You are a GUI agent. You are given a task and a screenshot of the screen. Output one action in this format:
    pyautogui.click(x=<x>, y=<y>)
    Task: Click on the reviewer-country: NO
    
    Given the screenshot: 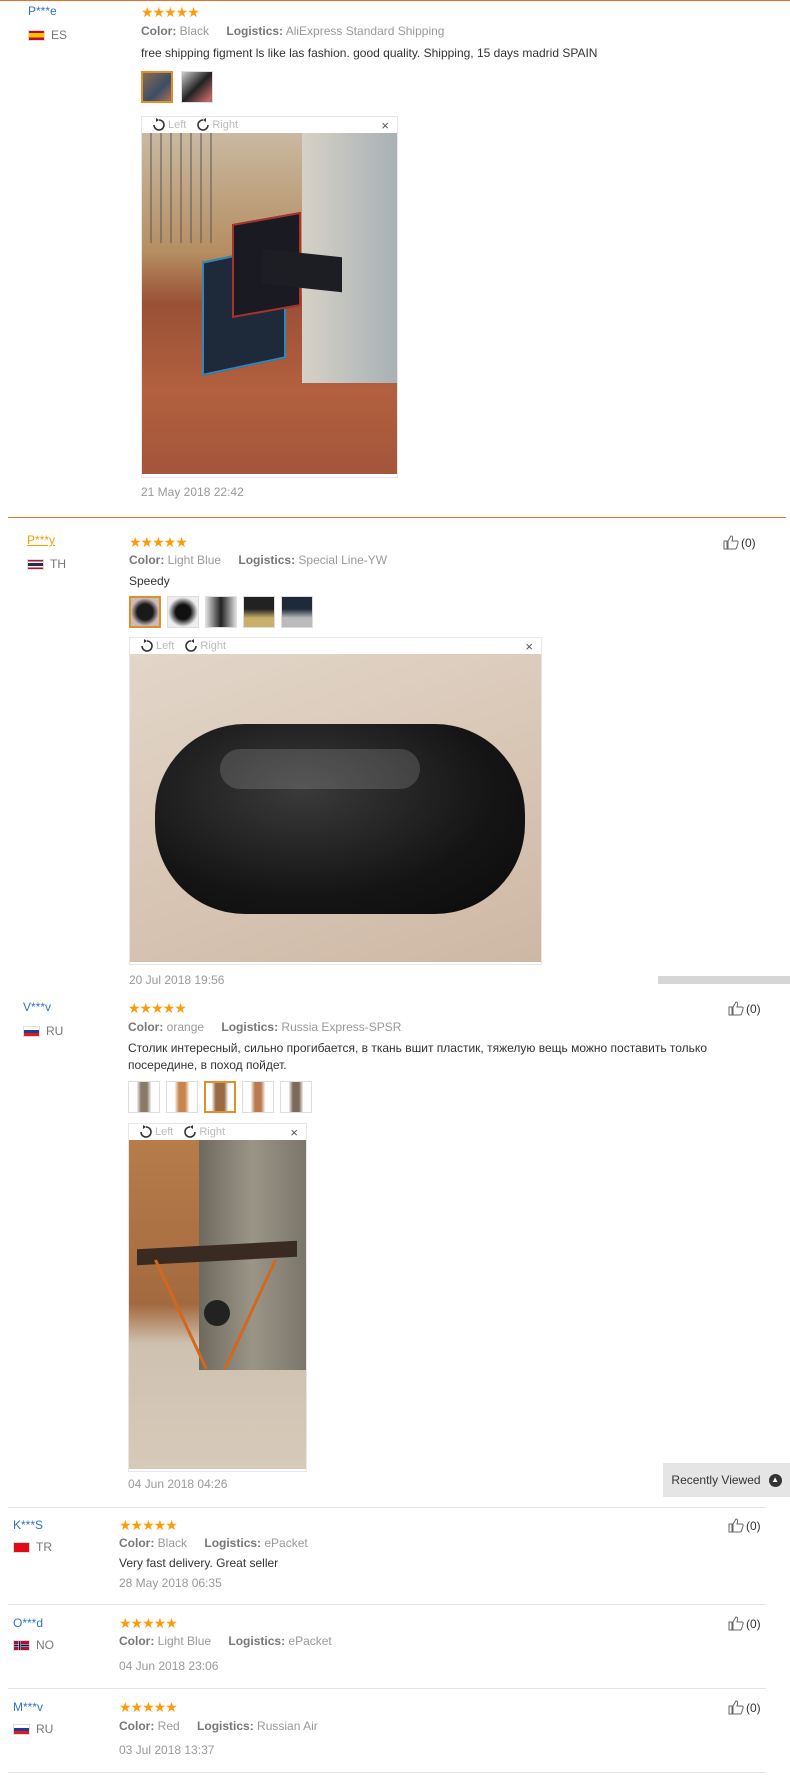 What is the action you would take?
    pyautogui.click(x=33, y=1645)
    